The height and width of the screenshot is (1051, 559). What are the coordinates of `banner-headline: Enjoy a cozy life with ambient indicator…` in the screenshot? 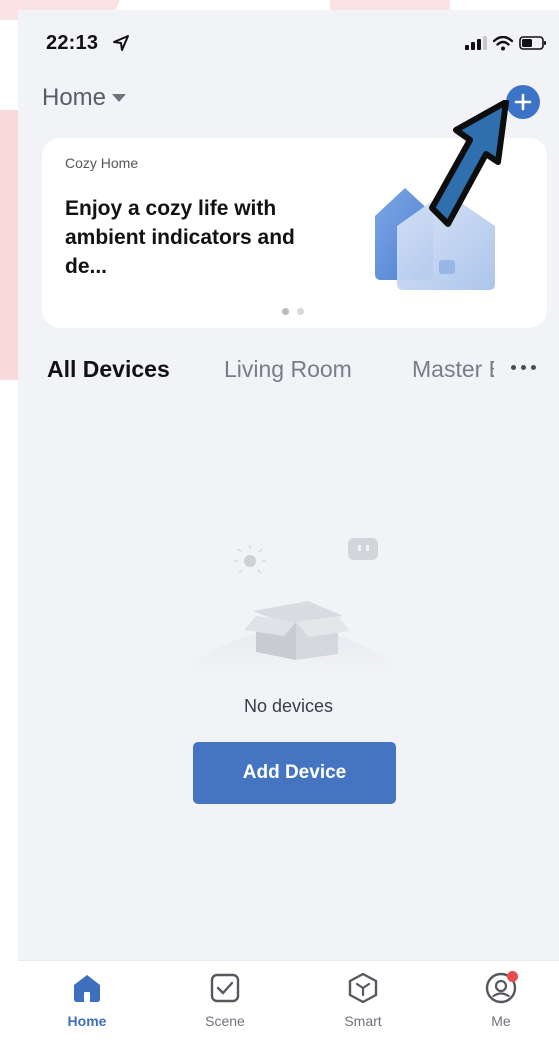 It's located at (180, 237).